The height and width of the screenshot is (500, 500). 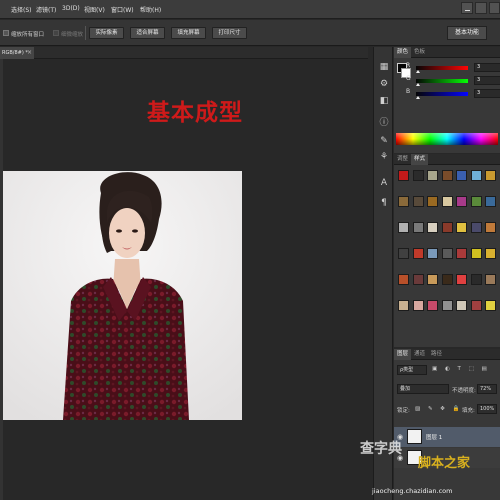 What do you see at coordinates (384, 203) in the screenshot?
I see `paragraph-icon: ¶` at bounding box center [384, 203].